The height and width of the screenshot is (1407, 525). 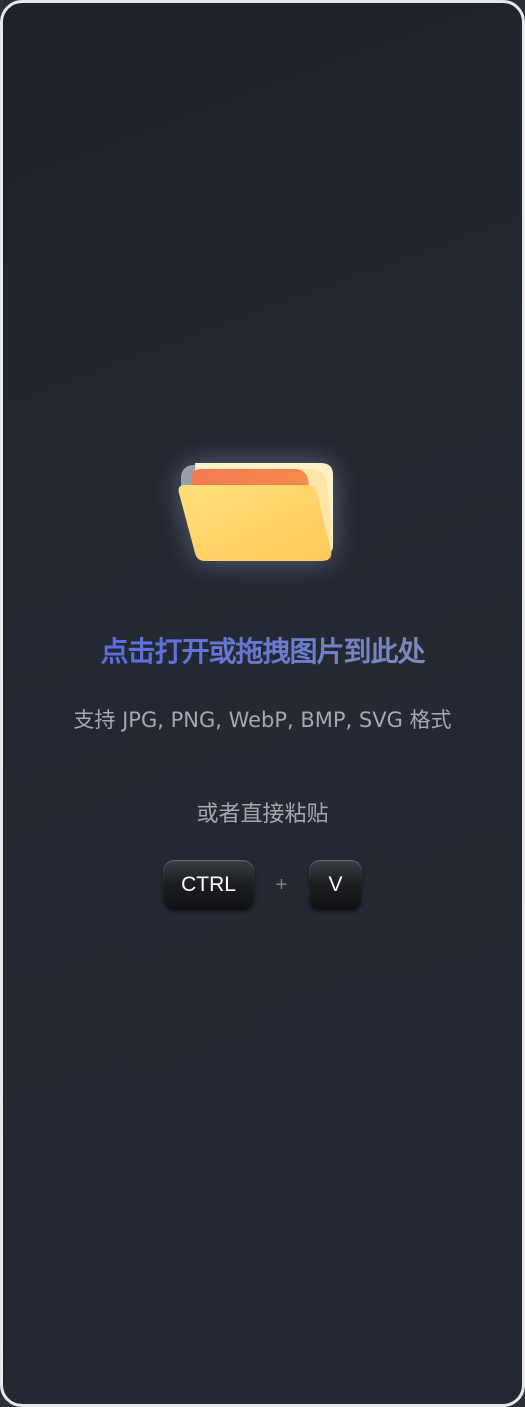 I want to click on ctrl-key: CTRL, so click(x=208, y=885).